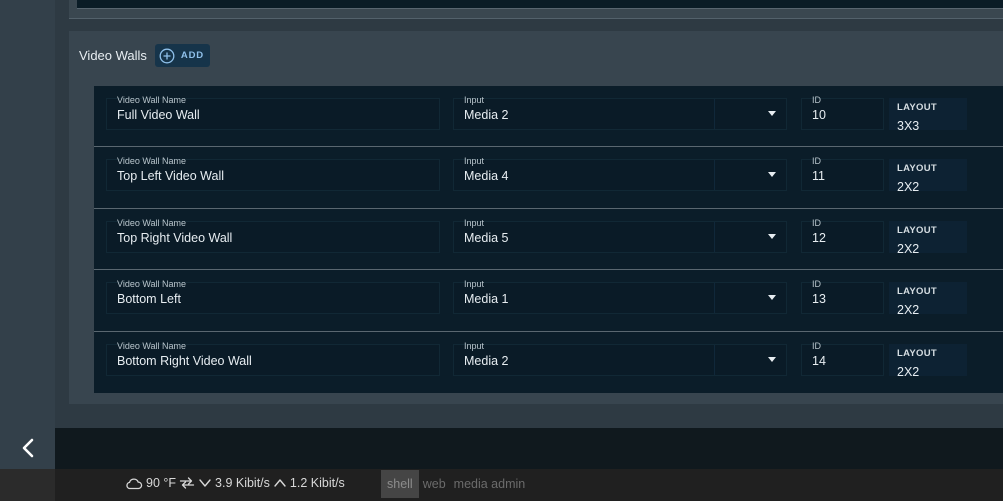 Image resolution: width=1003 pixels, height=501 pixels. I want to click on video-wall-name-value: Bottom Right Video Wall, so click(184, 360).